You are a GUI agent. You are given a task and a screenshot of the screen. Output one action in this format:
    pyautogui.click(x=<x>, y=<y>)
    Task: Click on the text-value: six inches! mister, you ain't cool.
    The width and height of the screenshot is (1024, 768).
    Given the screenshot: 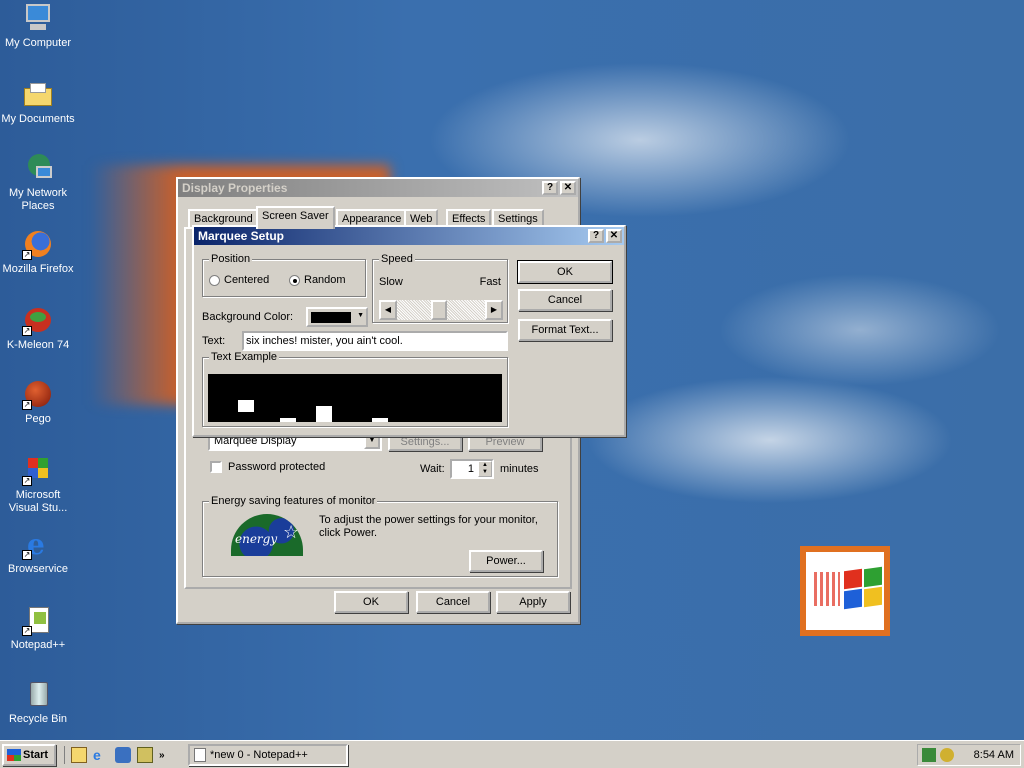 What is the action you would take?
    pyautogui.click(x=324, y=341)
    